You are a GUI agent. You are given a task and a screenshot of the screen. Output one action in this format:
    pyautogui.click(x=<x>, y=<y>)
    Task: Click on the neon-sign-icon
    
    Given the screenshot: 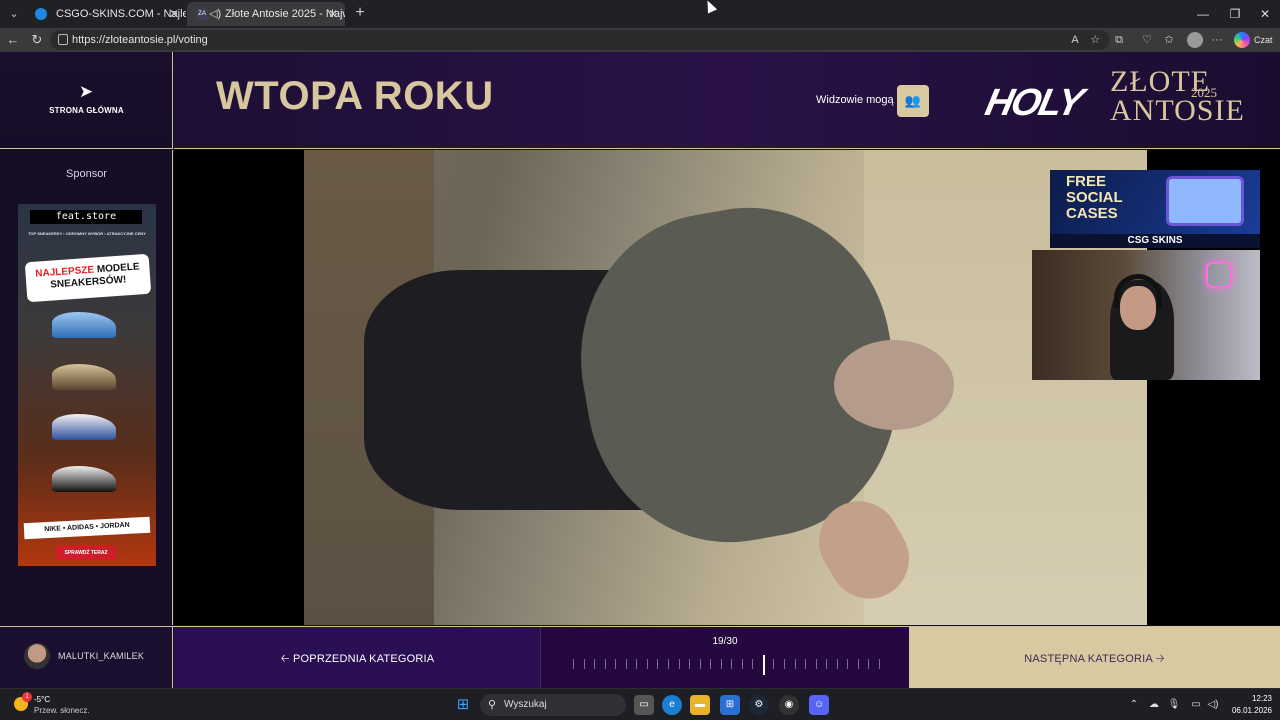 What is the action you would take?
    pyautogui.click(x=1219, y=275)
    